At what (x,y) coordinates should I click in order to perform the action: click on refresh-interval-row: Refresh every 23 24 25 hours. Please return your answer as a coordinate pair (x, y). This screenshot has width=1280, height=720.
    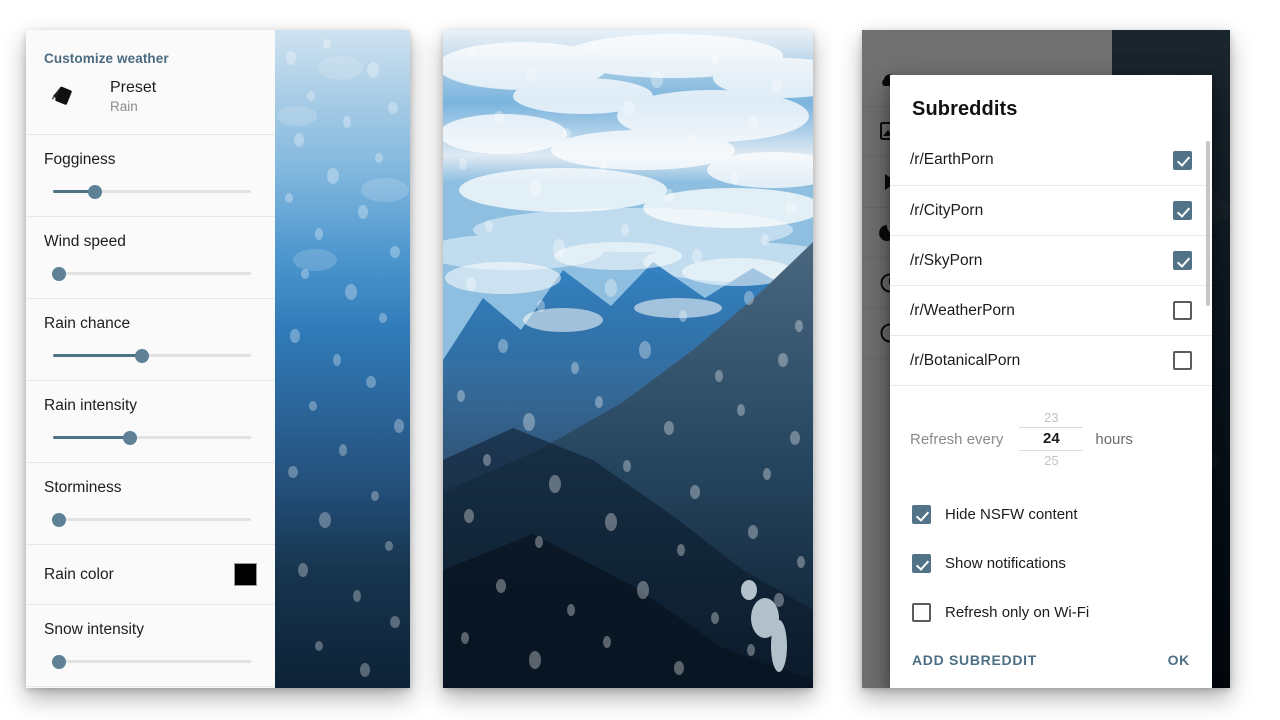
    Looking at the image, I should click on (1051, 437).